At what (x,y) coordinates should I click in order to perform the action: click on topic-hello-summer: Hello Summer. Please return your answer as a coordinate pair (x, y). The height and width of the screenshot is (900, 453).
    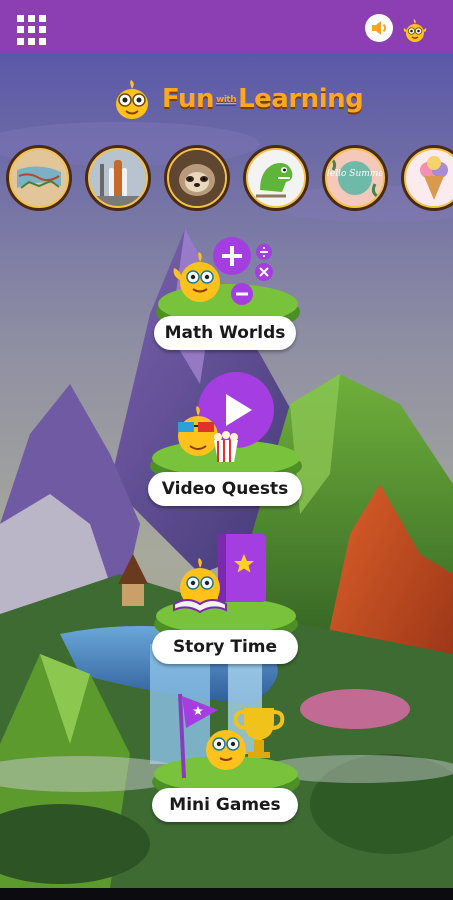
    Looking at the image, I should click on (355, 178).